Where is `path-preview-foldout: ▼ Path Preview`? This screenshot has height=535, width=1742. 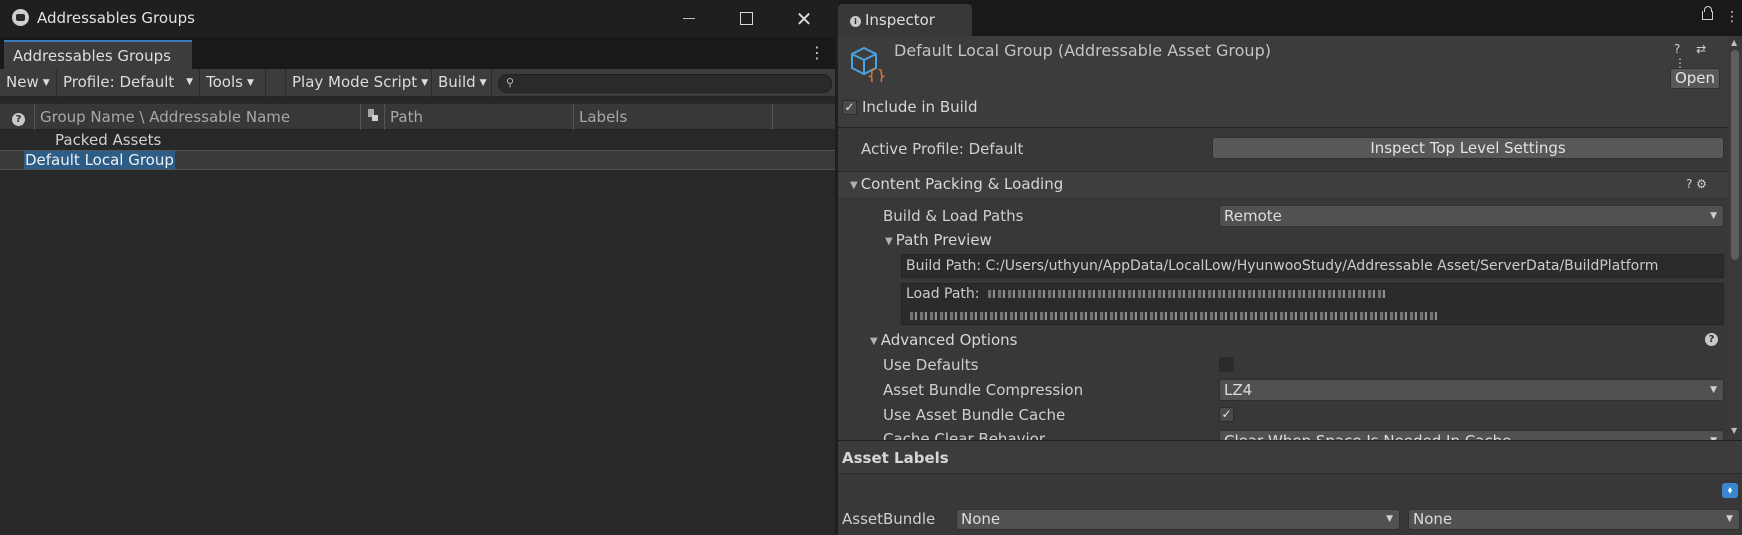 path-preview-foldout: ▼ Path Preview is located at coordinates (938, 240).